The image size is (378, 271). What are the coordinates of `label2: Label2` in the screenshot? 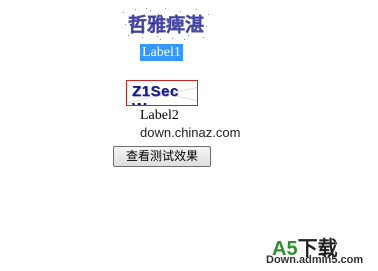 It's located at (159, 115).